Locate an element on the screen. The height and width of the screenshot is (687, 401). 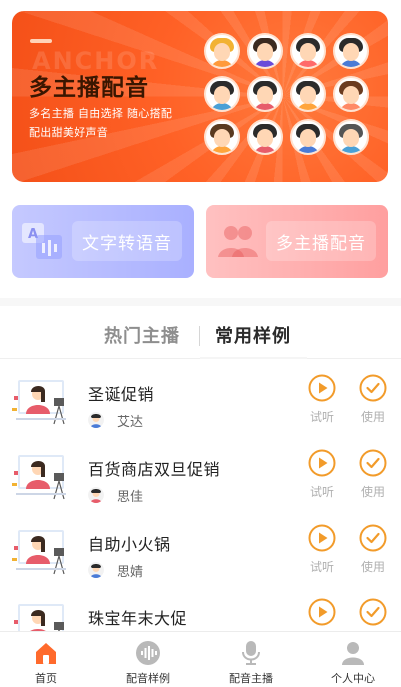
section-separator is located at coordinates (200, 302).